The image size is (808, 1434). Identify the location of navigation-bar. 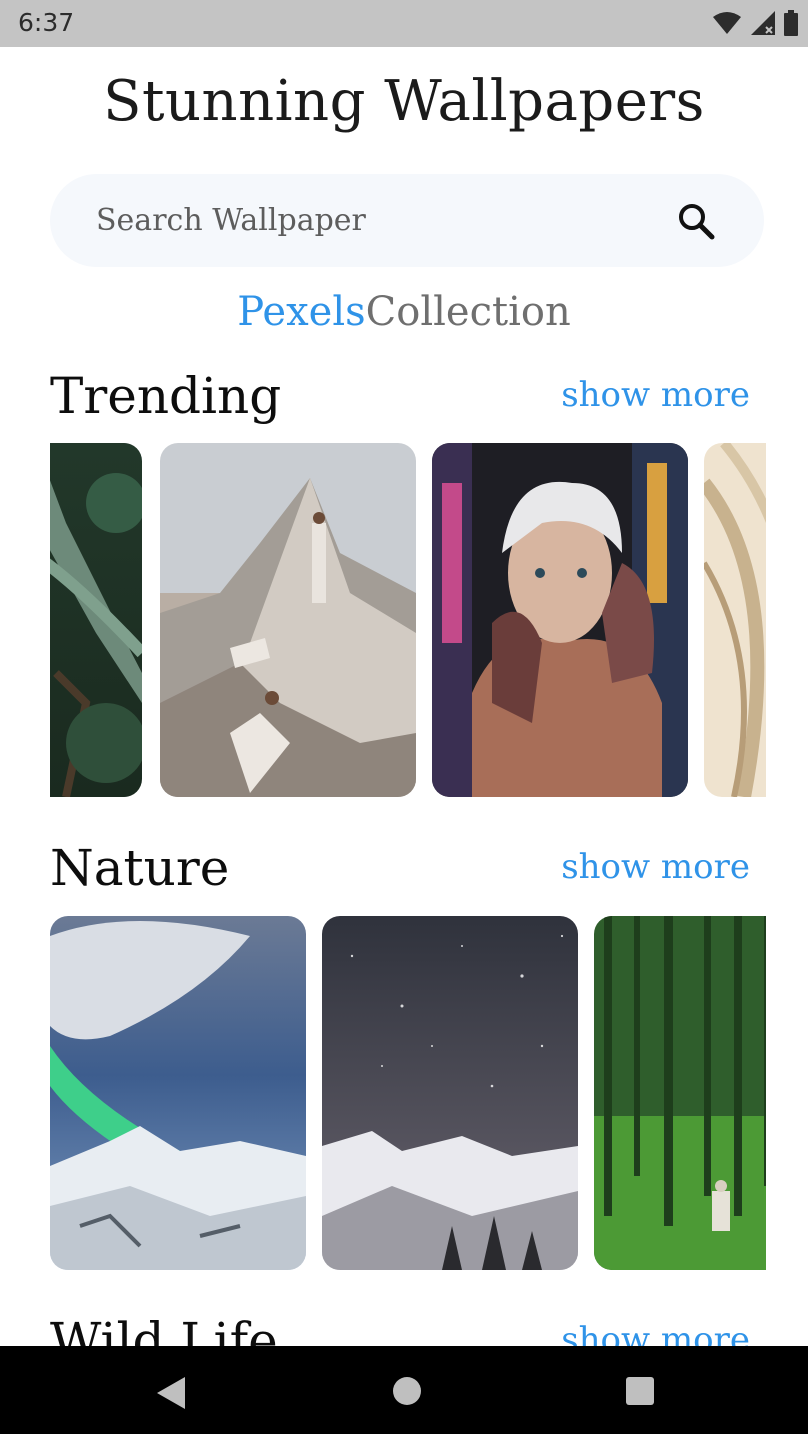
(404, 1390).